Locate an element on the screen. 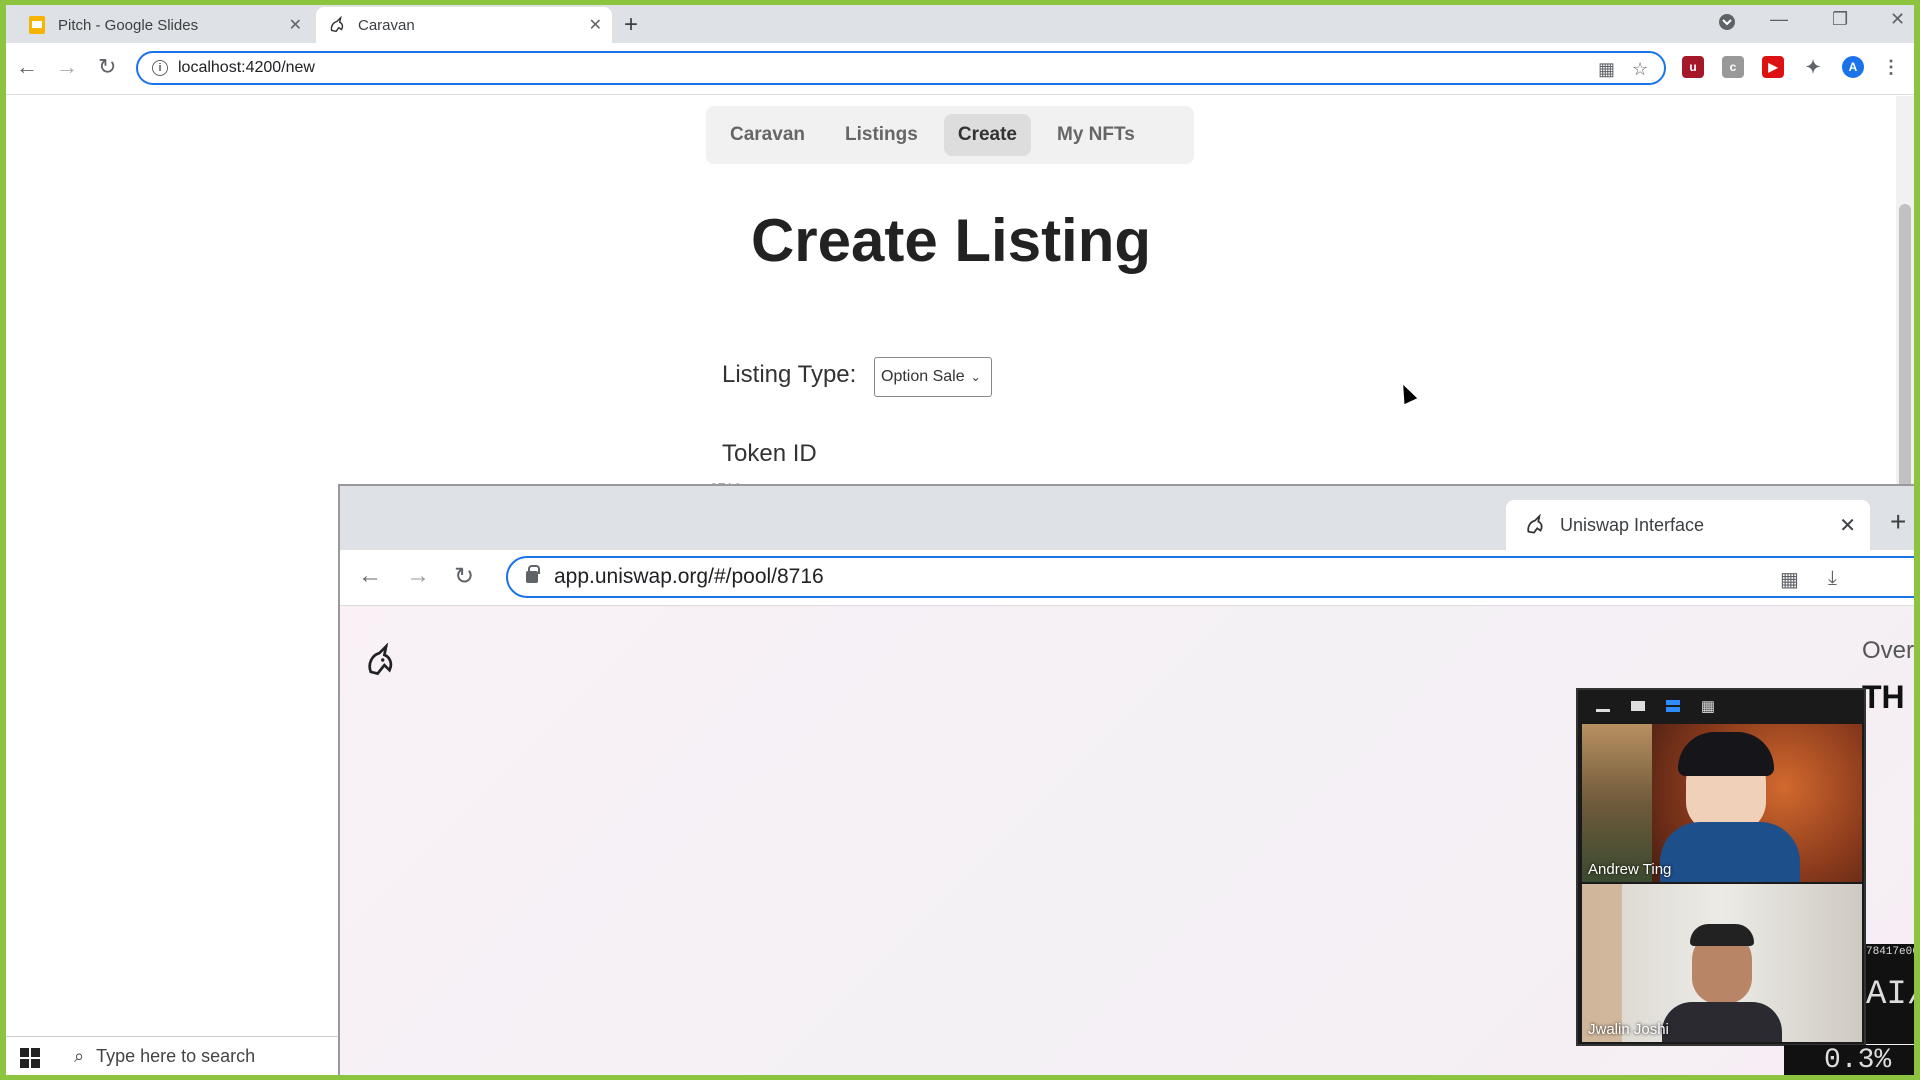 The height and width of the screenshot is (1080, 1920). tab-title: Caravan is located at coordinates (386, 25).